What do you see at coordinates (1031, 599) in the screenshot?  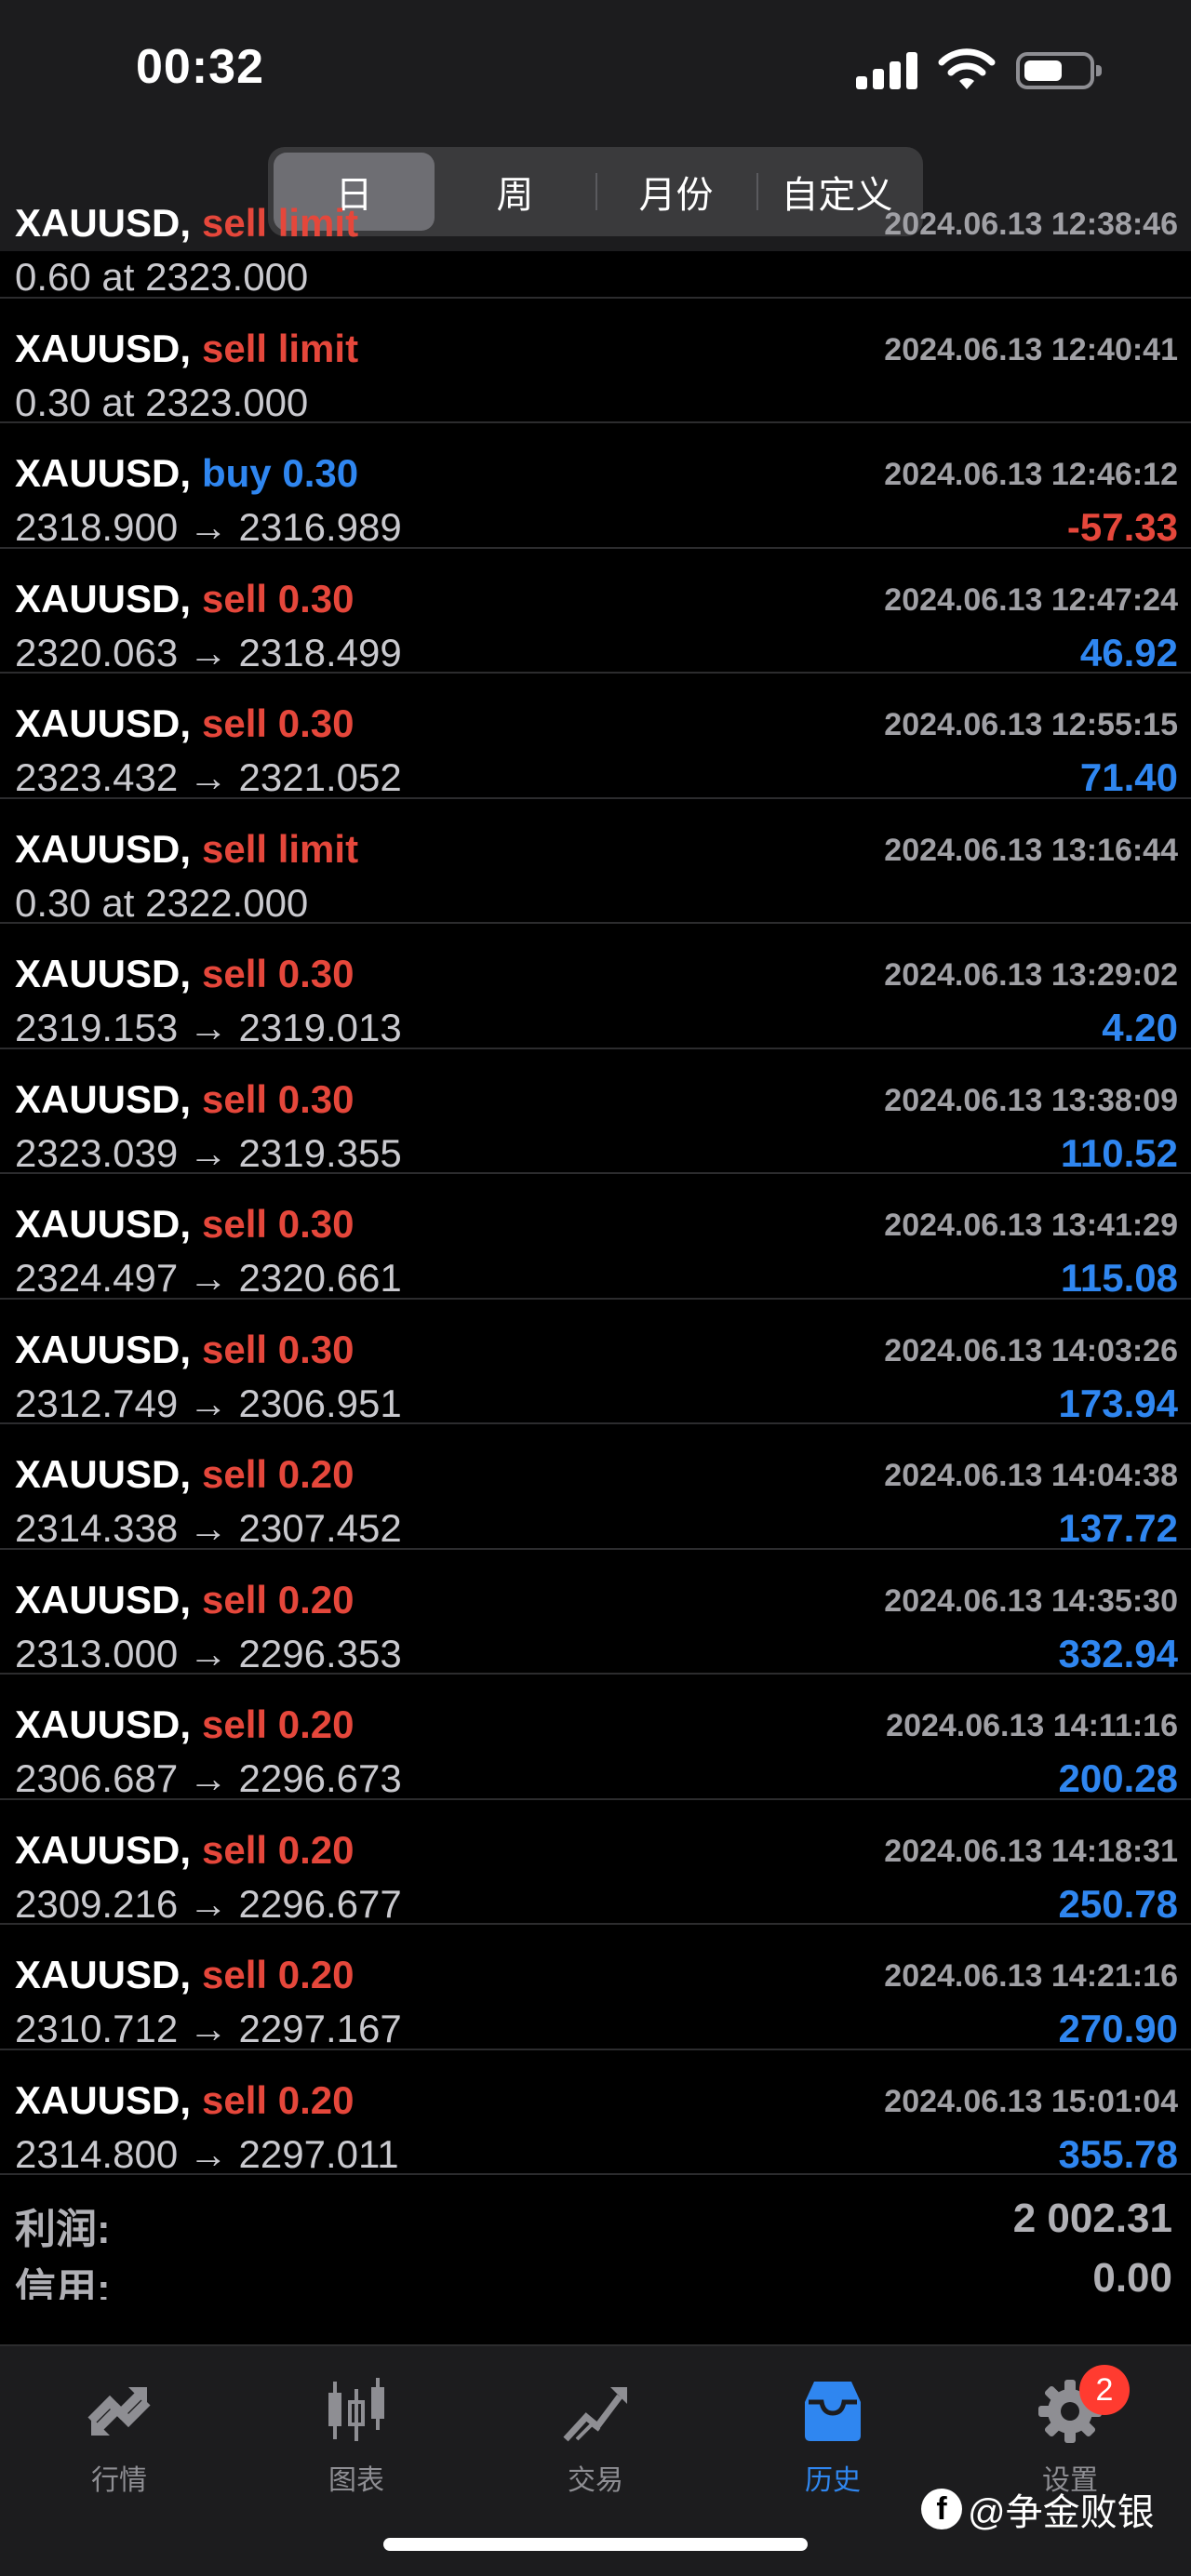 I see `order-date: 2024.06.13 12:47:24` at bounding box center [1031, 599].